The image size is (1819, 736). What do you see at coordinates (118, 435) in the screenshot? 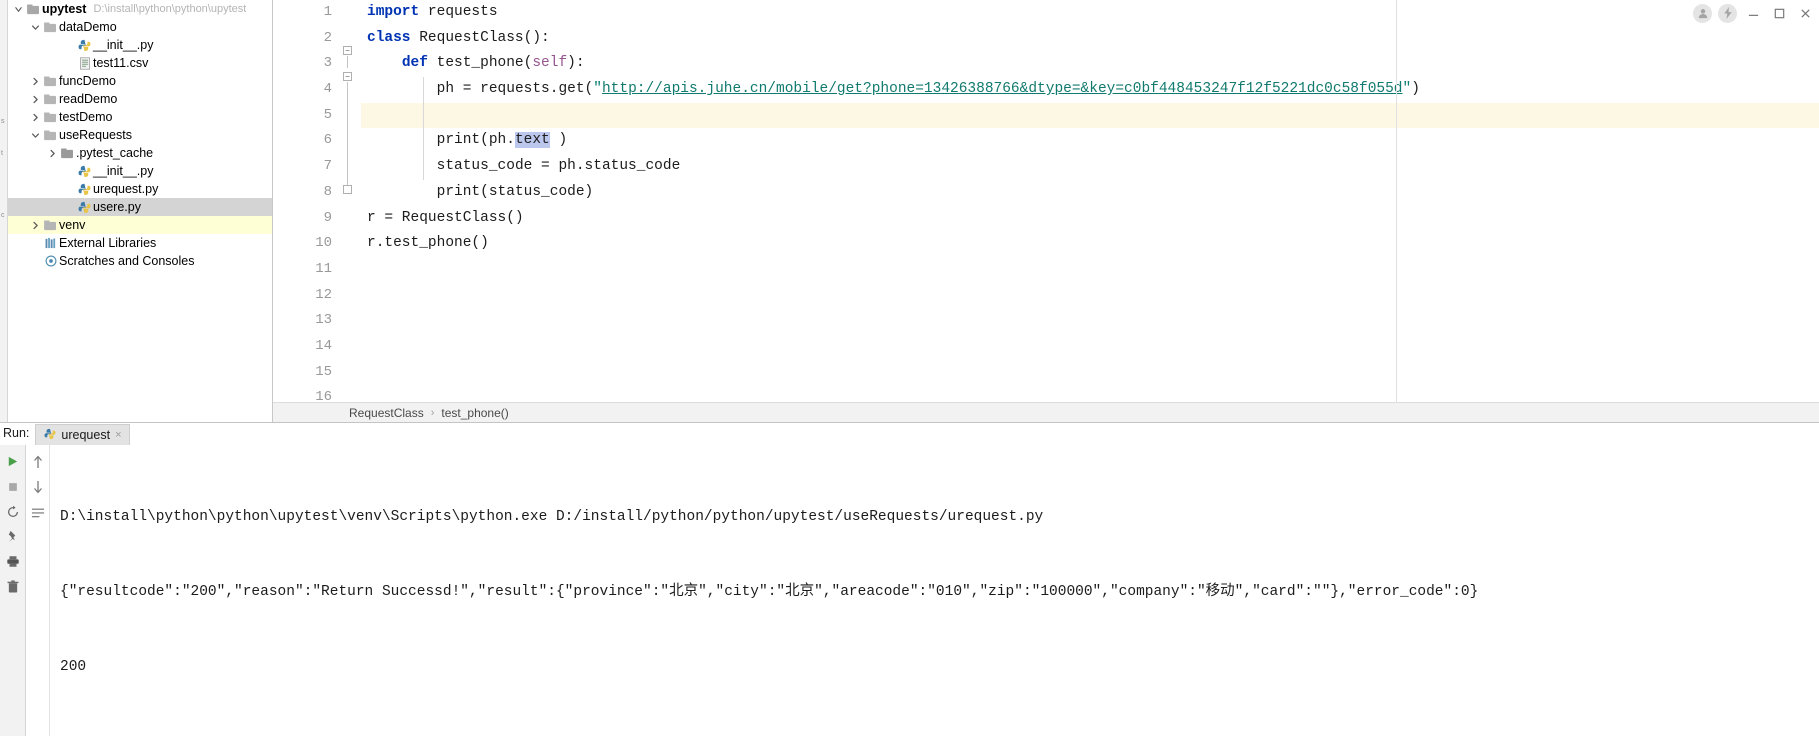
I see `close-icon: ×` at bounding box center [118, 435].